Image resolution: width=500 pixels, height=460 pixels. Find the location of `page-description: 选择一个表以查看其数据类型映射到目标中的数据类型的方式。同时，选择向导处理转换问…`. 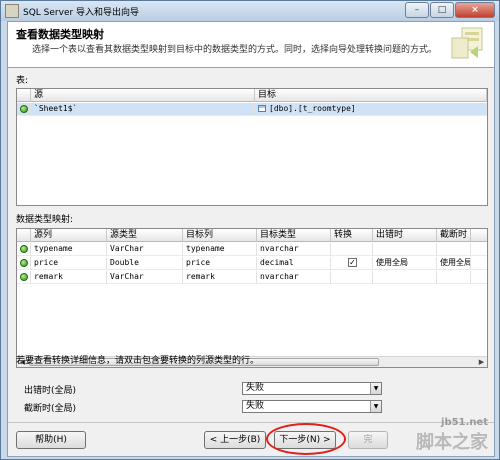

page-description: 选择一个表以查看其数据类型映射到目标中的数据类型的方式。同时，选择向导处理转换问… is located at coordinates (235, 50).